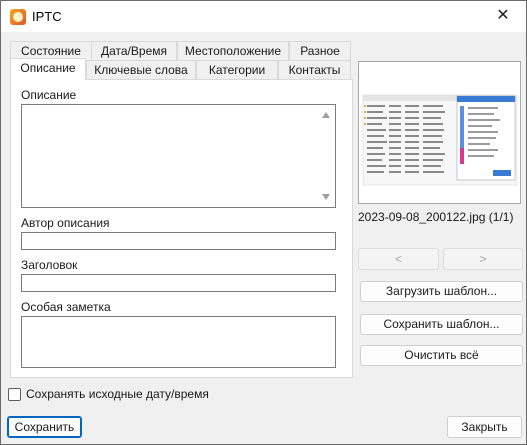  What do you see at coordinates (178, 156) in the screenshot?
I see `description-textarea` at bounding box center [178, 156].